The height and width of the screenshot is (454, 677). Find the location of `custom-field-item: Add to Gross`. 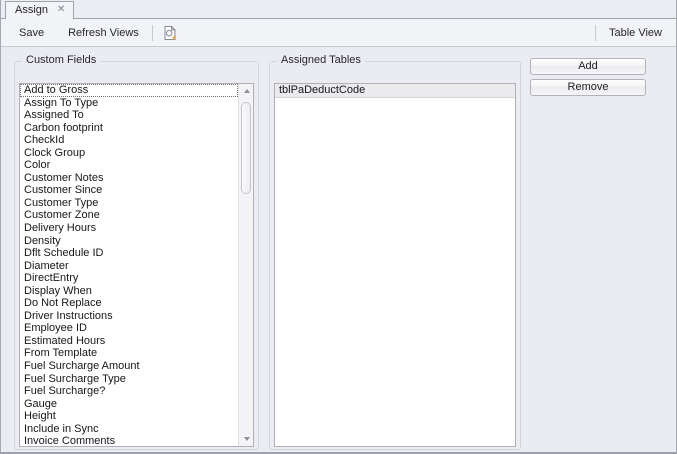

custom-field-item: Add to Gross is located at coordinates (129, 90).